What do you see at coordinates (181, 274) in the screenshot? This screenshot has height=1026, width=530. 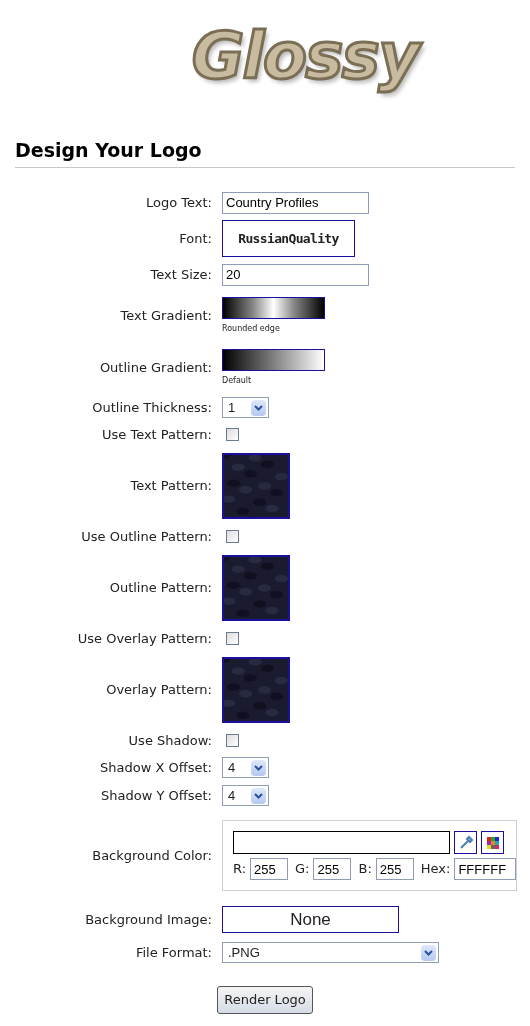 I see `field-label: Text Size:` at bounding box center [181, 274].